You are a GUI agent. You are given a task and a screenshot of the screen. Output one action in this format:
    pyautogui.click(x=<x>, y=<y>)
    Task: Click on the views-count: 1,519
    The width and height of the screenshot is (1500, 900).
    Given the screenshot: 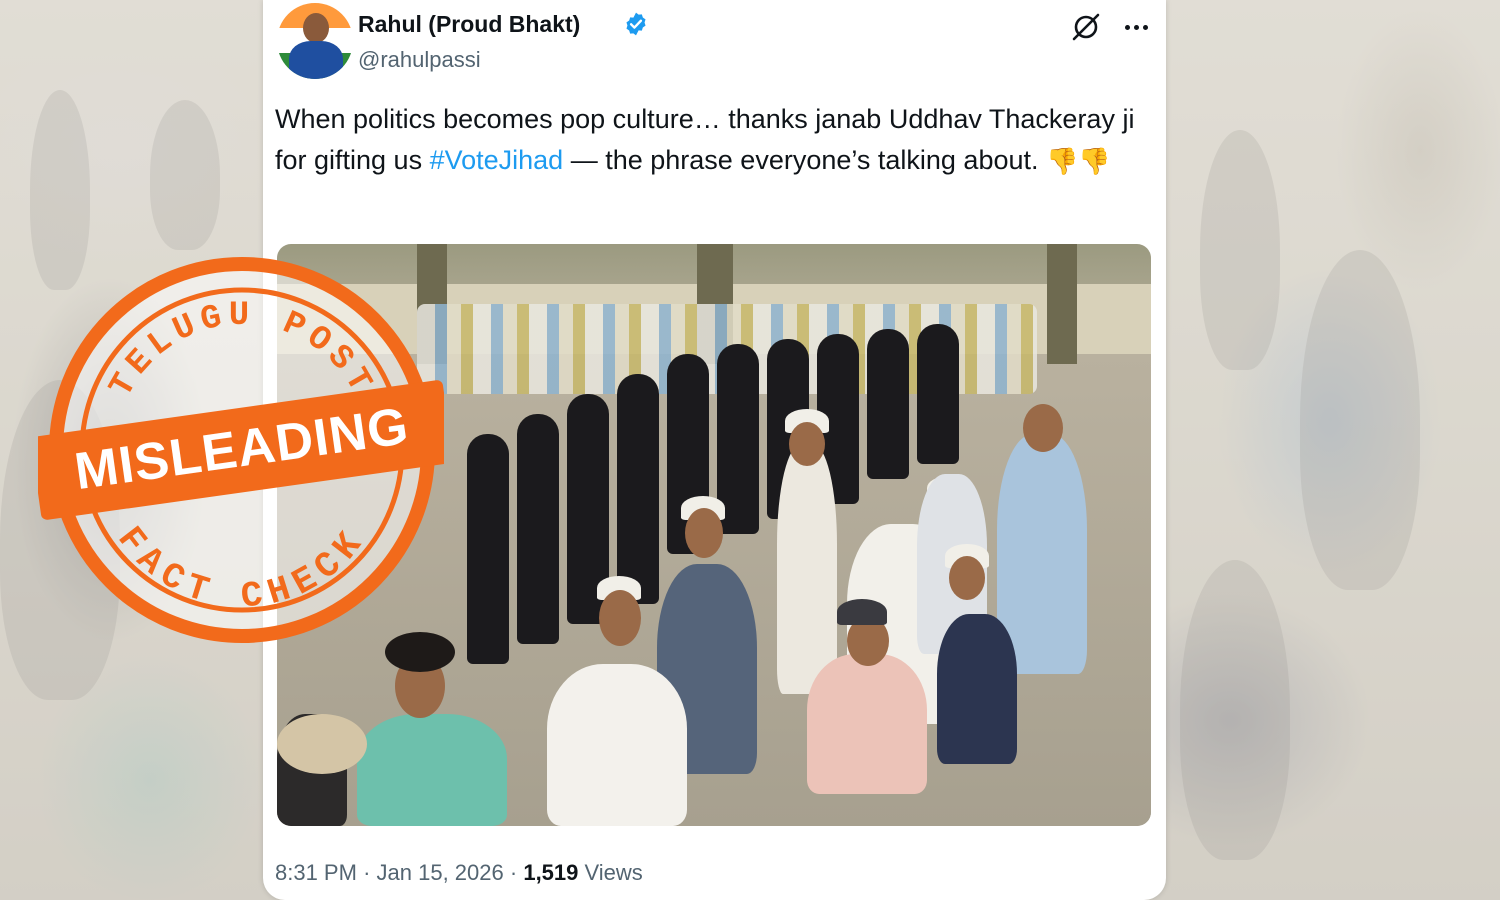 What is the action you would take?
    pyautogui.click(x=551, y=872)
    